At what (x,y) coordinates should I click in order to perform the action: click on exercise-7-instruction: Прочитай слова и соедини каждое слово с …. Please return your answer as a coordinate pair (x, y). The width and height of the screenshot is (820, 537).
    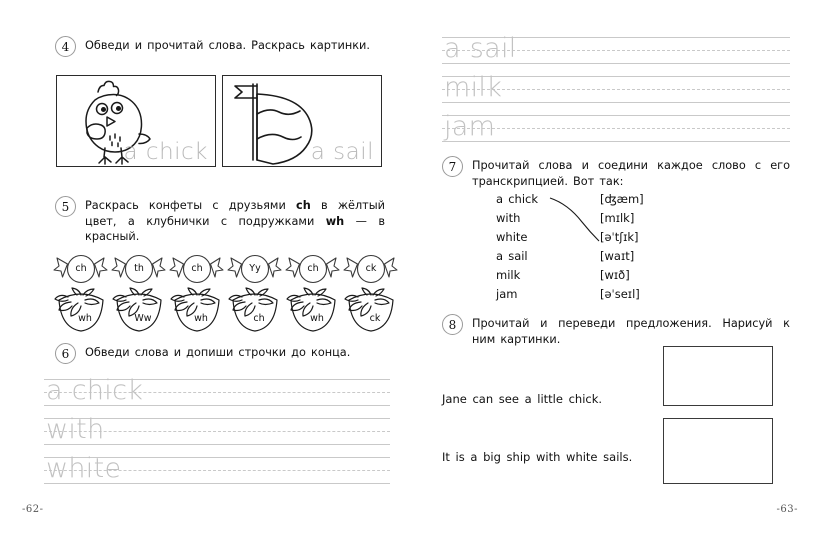
    Looking at the image, I should click on (631, 173).